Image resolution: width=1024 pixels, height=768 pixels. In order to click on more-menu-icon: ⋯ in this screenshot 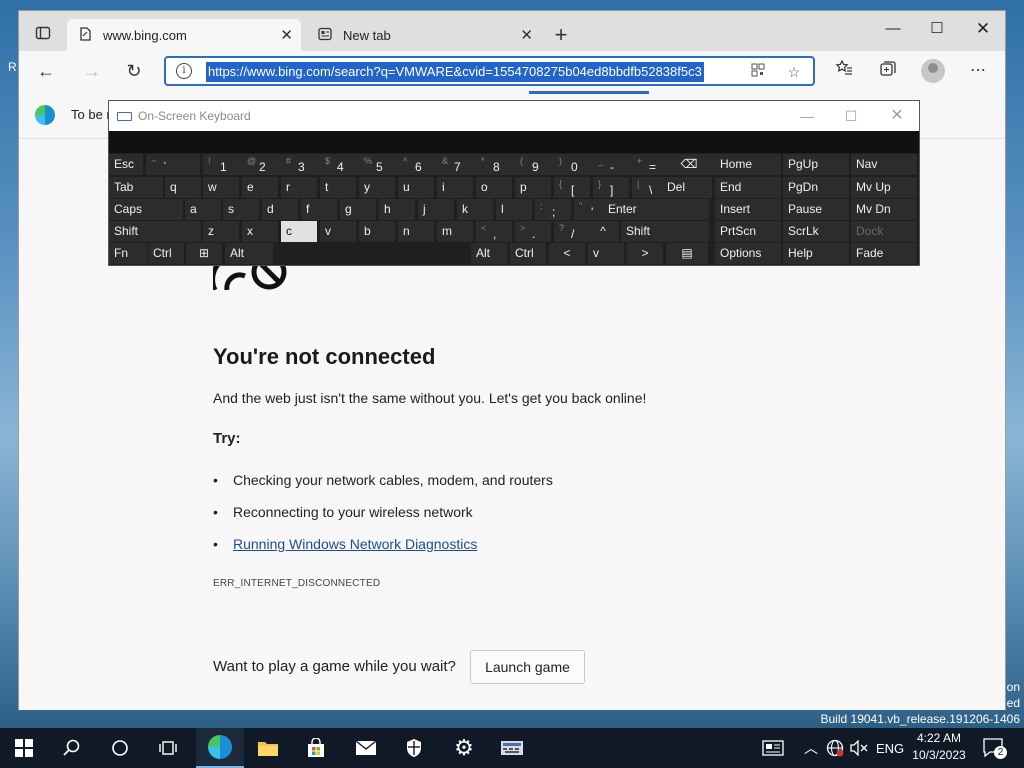, I will do `click(978, 71)`.